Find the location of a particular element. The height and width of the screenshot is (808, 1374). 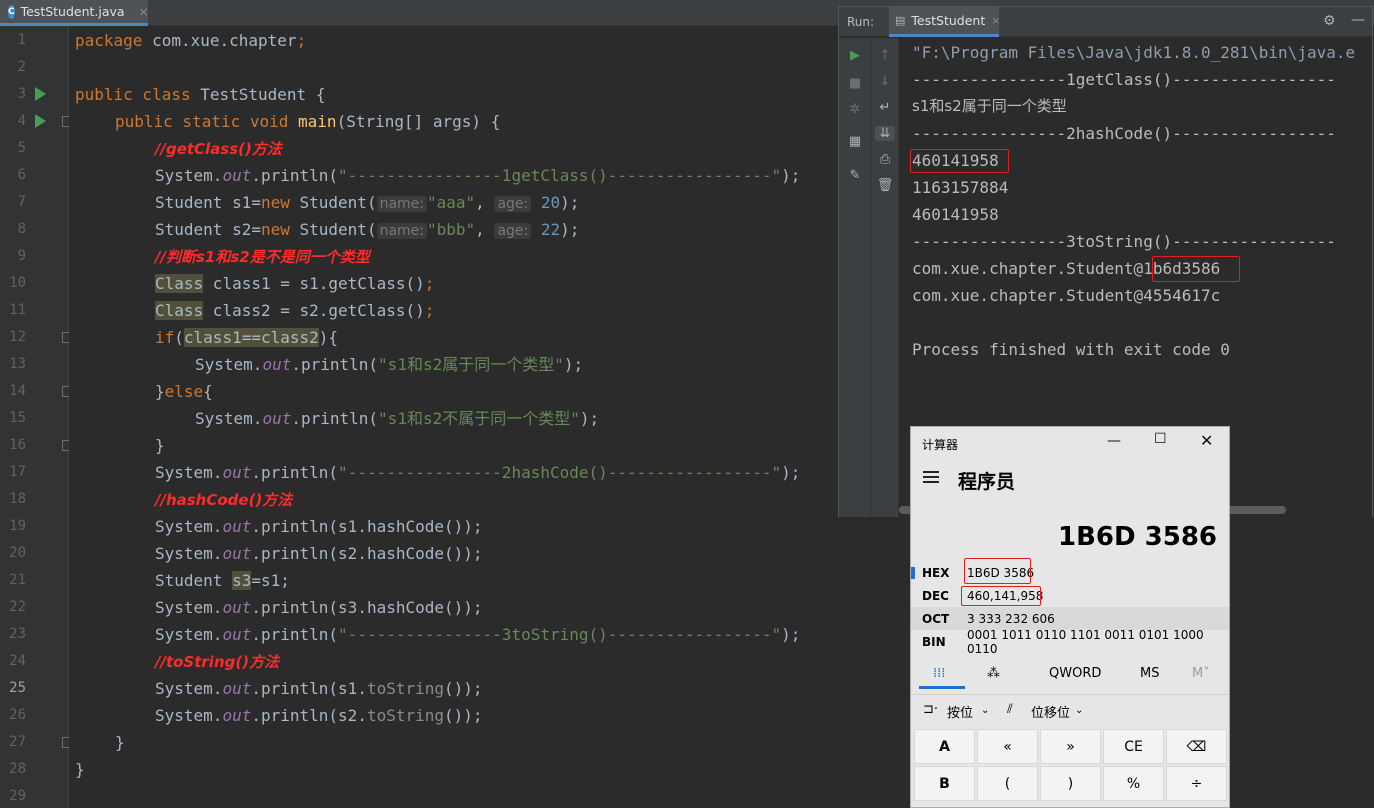

code-line-18: //hashCode()方法 is located at coordinates (224, 500).